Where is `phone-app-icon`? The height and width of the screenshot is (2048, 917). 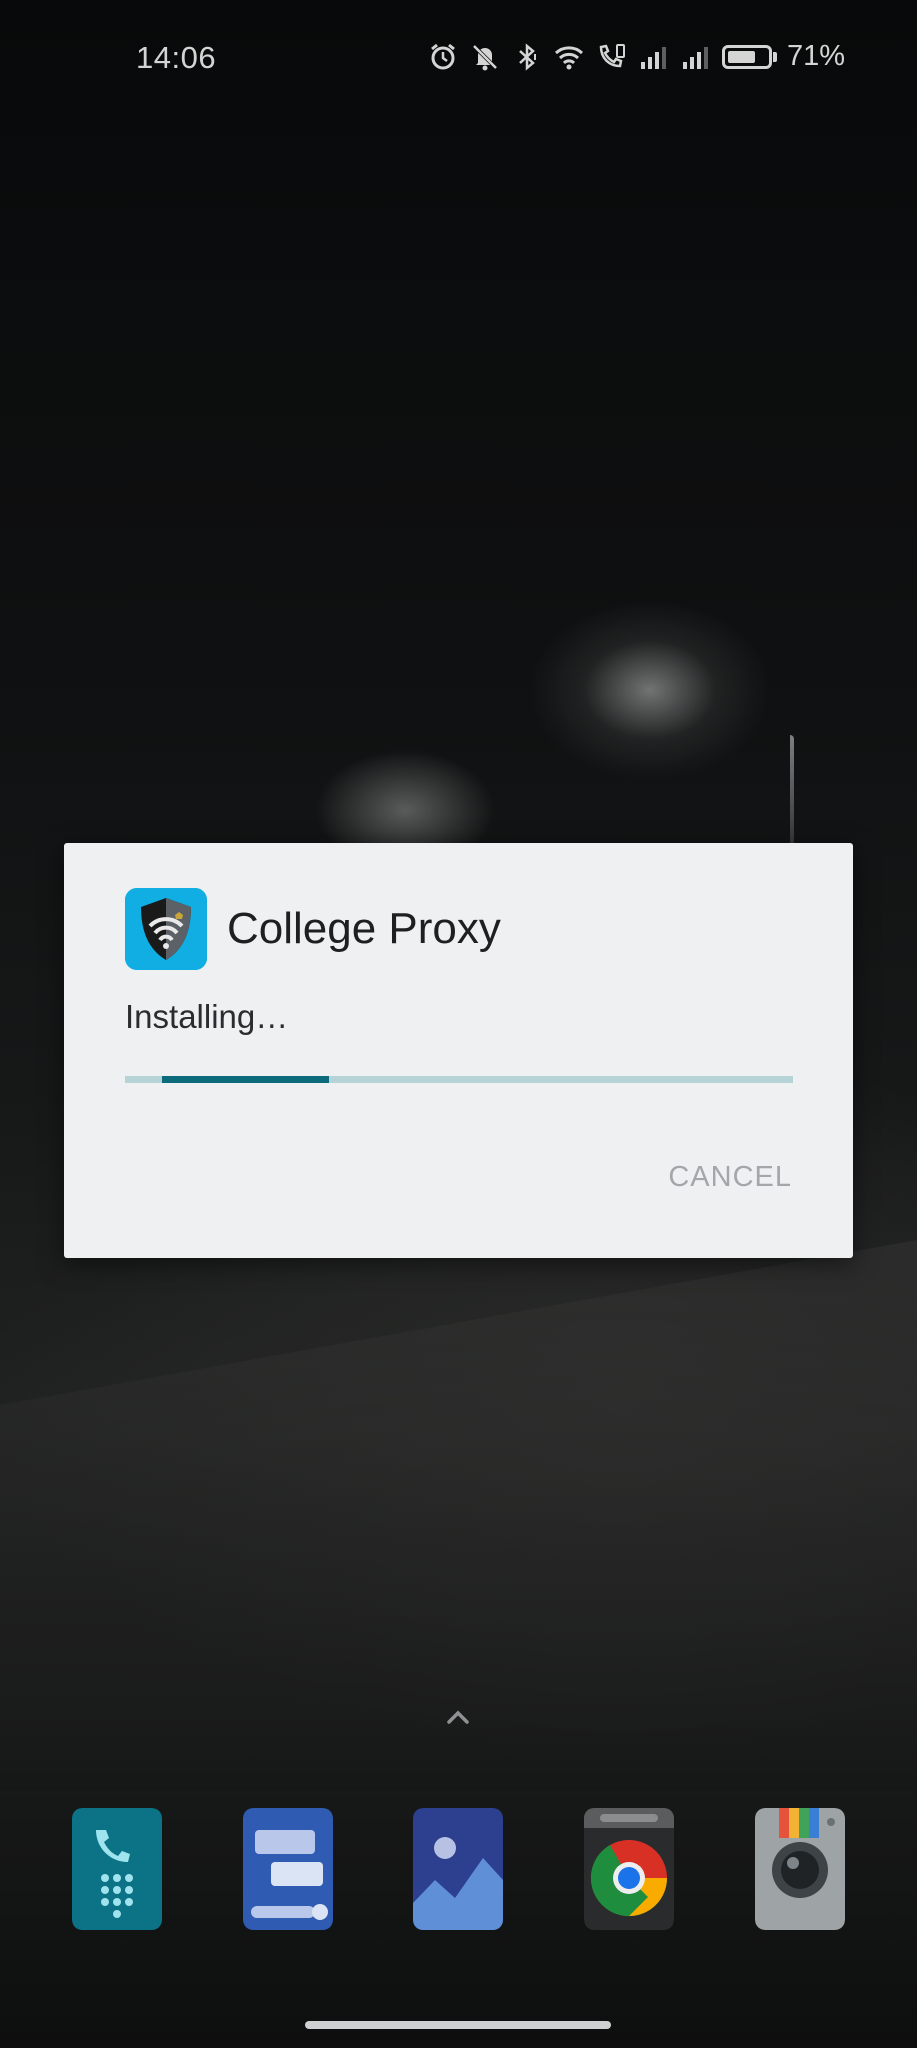 phone-app-icon is located at coordinates (117, 1869).